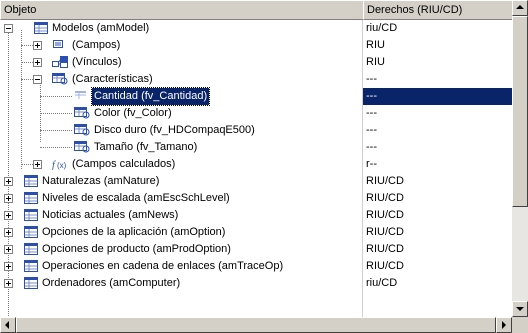  I want to click on scroll-down-button, so click(520, 309).